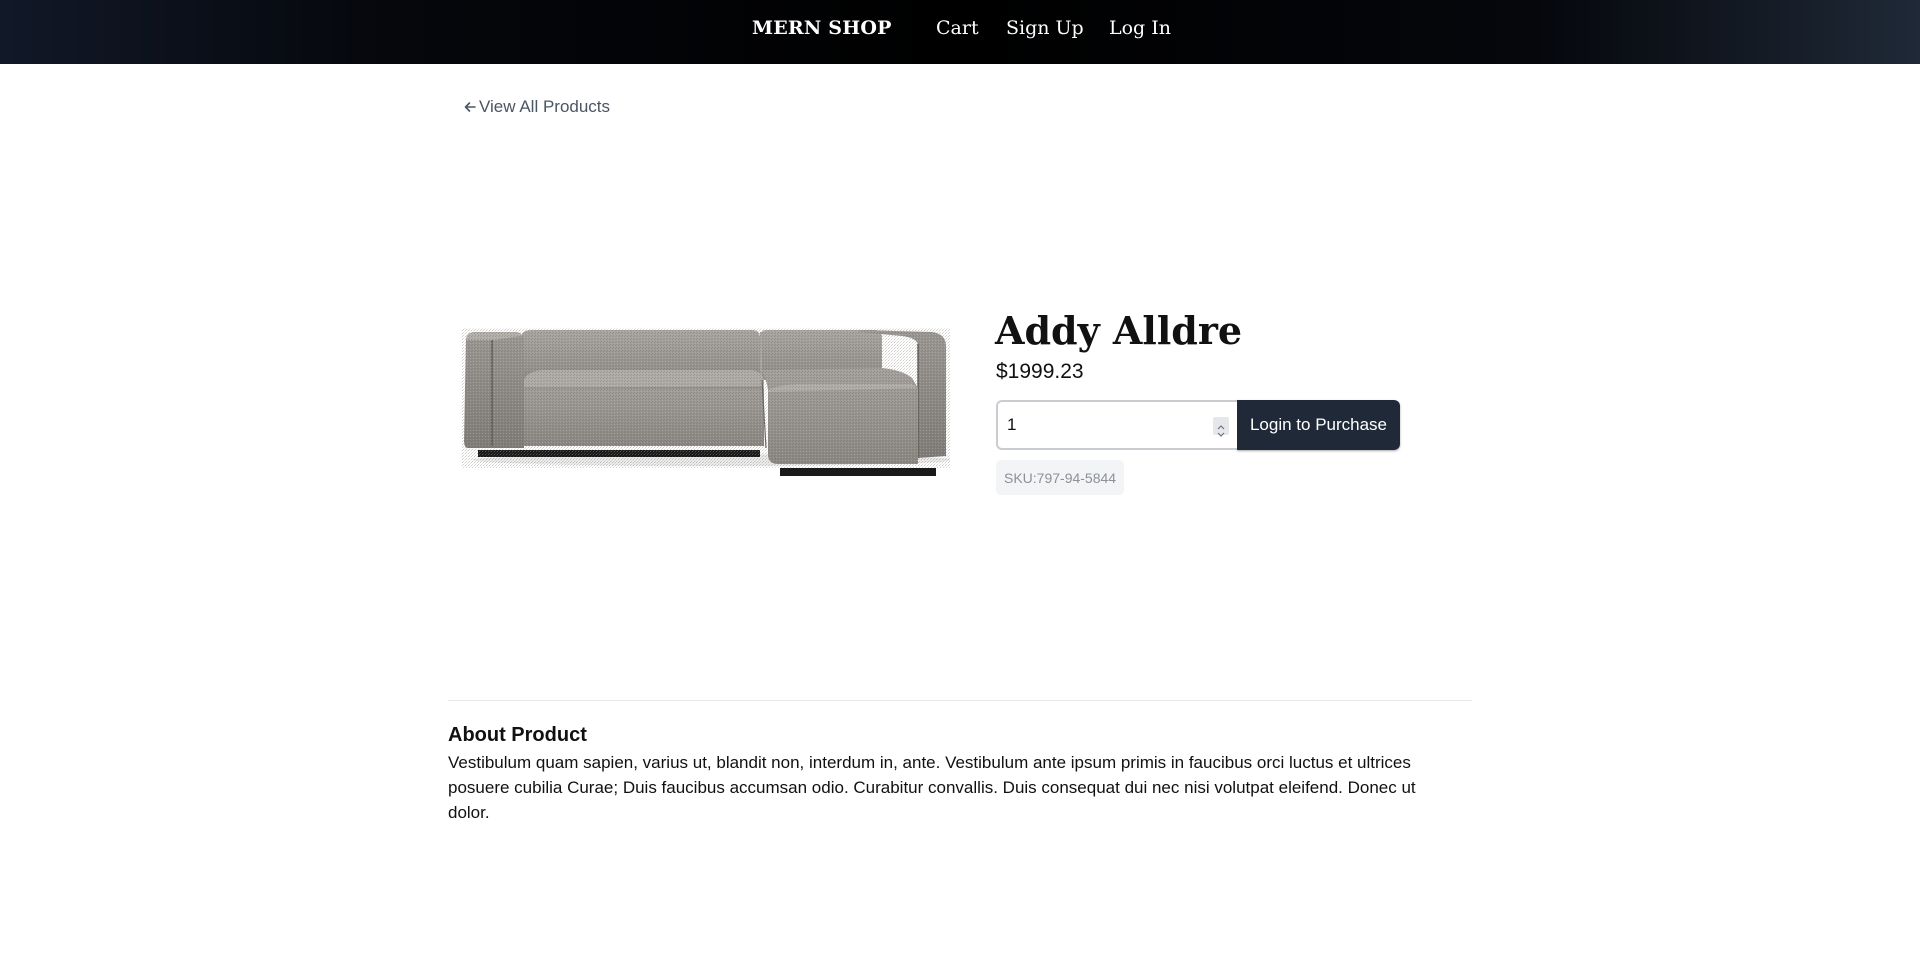  Describe the element at coordinates (1060, 477) in the screenshot. I see `sku-badge: SKU:797-94-5844` at that location.